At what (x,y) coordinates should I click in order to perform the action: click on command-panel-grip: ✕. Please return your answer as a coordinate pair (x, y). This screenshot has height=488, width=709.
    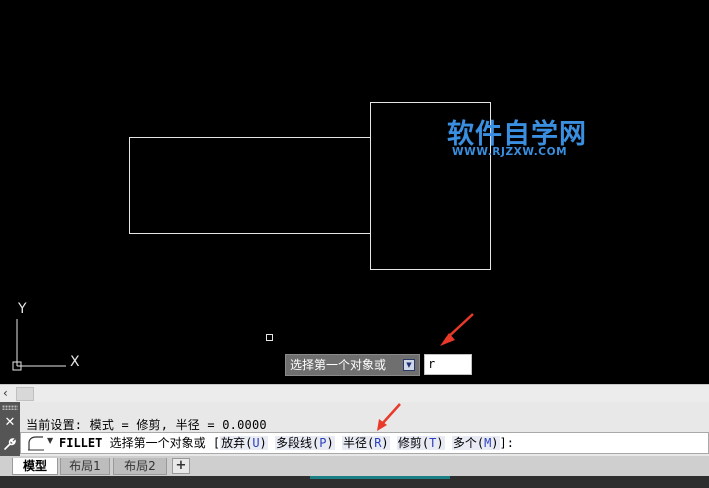
    Looking at the image, I should click on (10, 429).